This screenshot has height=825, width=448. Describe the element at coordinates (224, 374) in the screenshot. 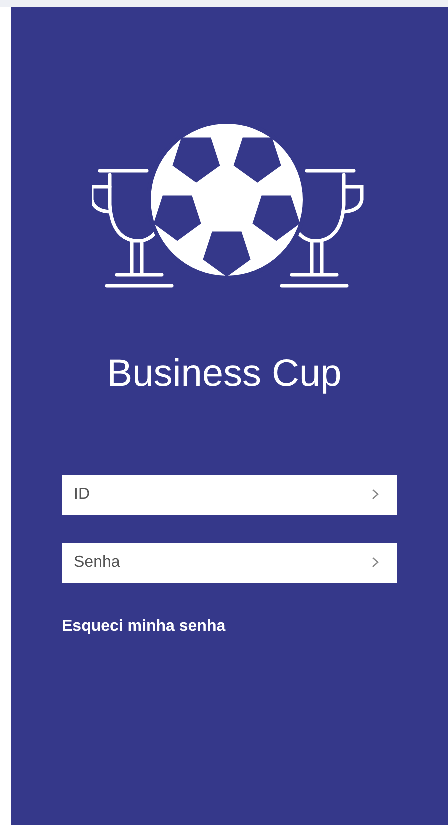

I see `app-title: Business Cup` at that location.